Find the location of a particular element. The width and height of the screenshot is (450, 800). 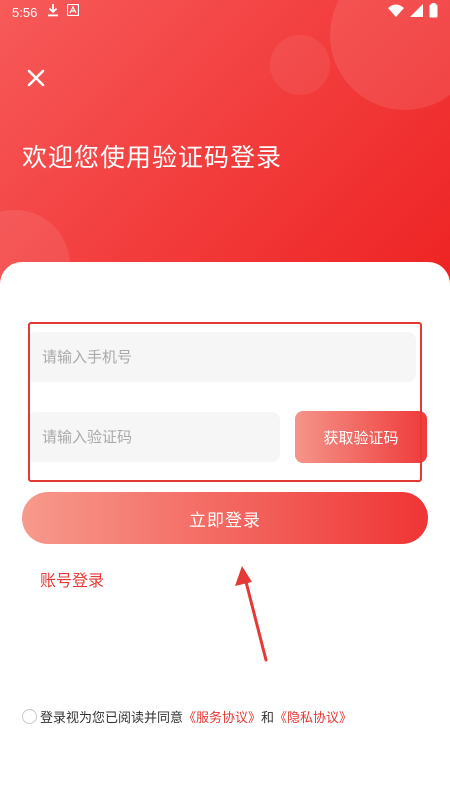

close-icon is located at coordinates (36, 81).